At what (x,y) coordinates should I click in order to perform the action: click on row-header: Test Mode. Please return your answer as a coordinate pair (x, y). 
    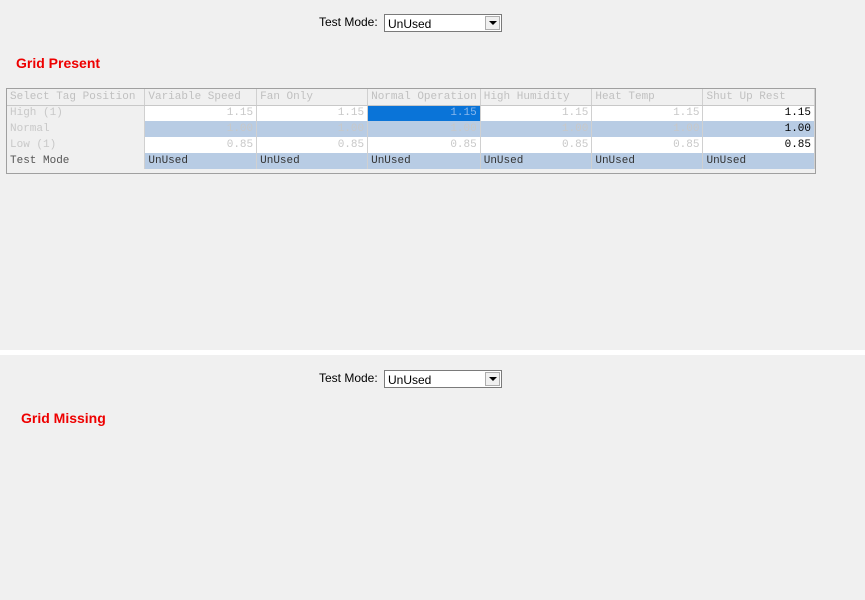
    Looking at the image, I should click on (76, 161).